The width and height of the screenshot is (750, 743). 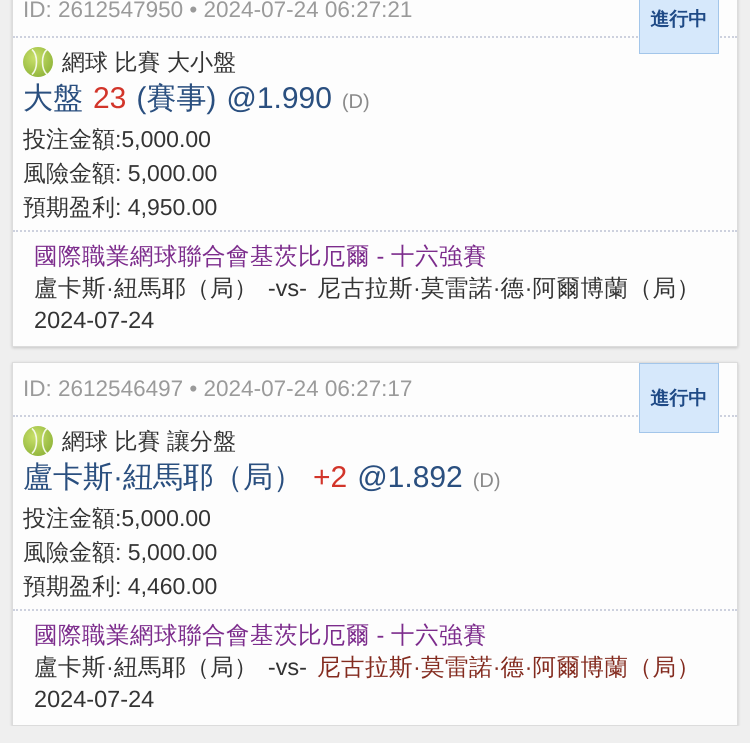 What do you see at coordinates (163, 478) in the screenshot?
I see `selection-text: 盧卡斯·紐馬耶（局）` at bounding box center [163, 478].